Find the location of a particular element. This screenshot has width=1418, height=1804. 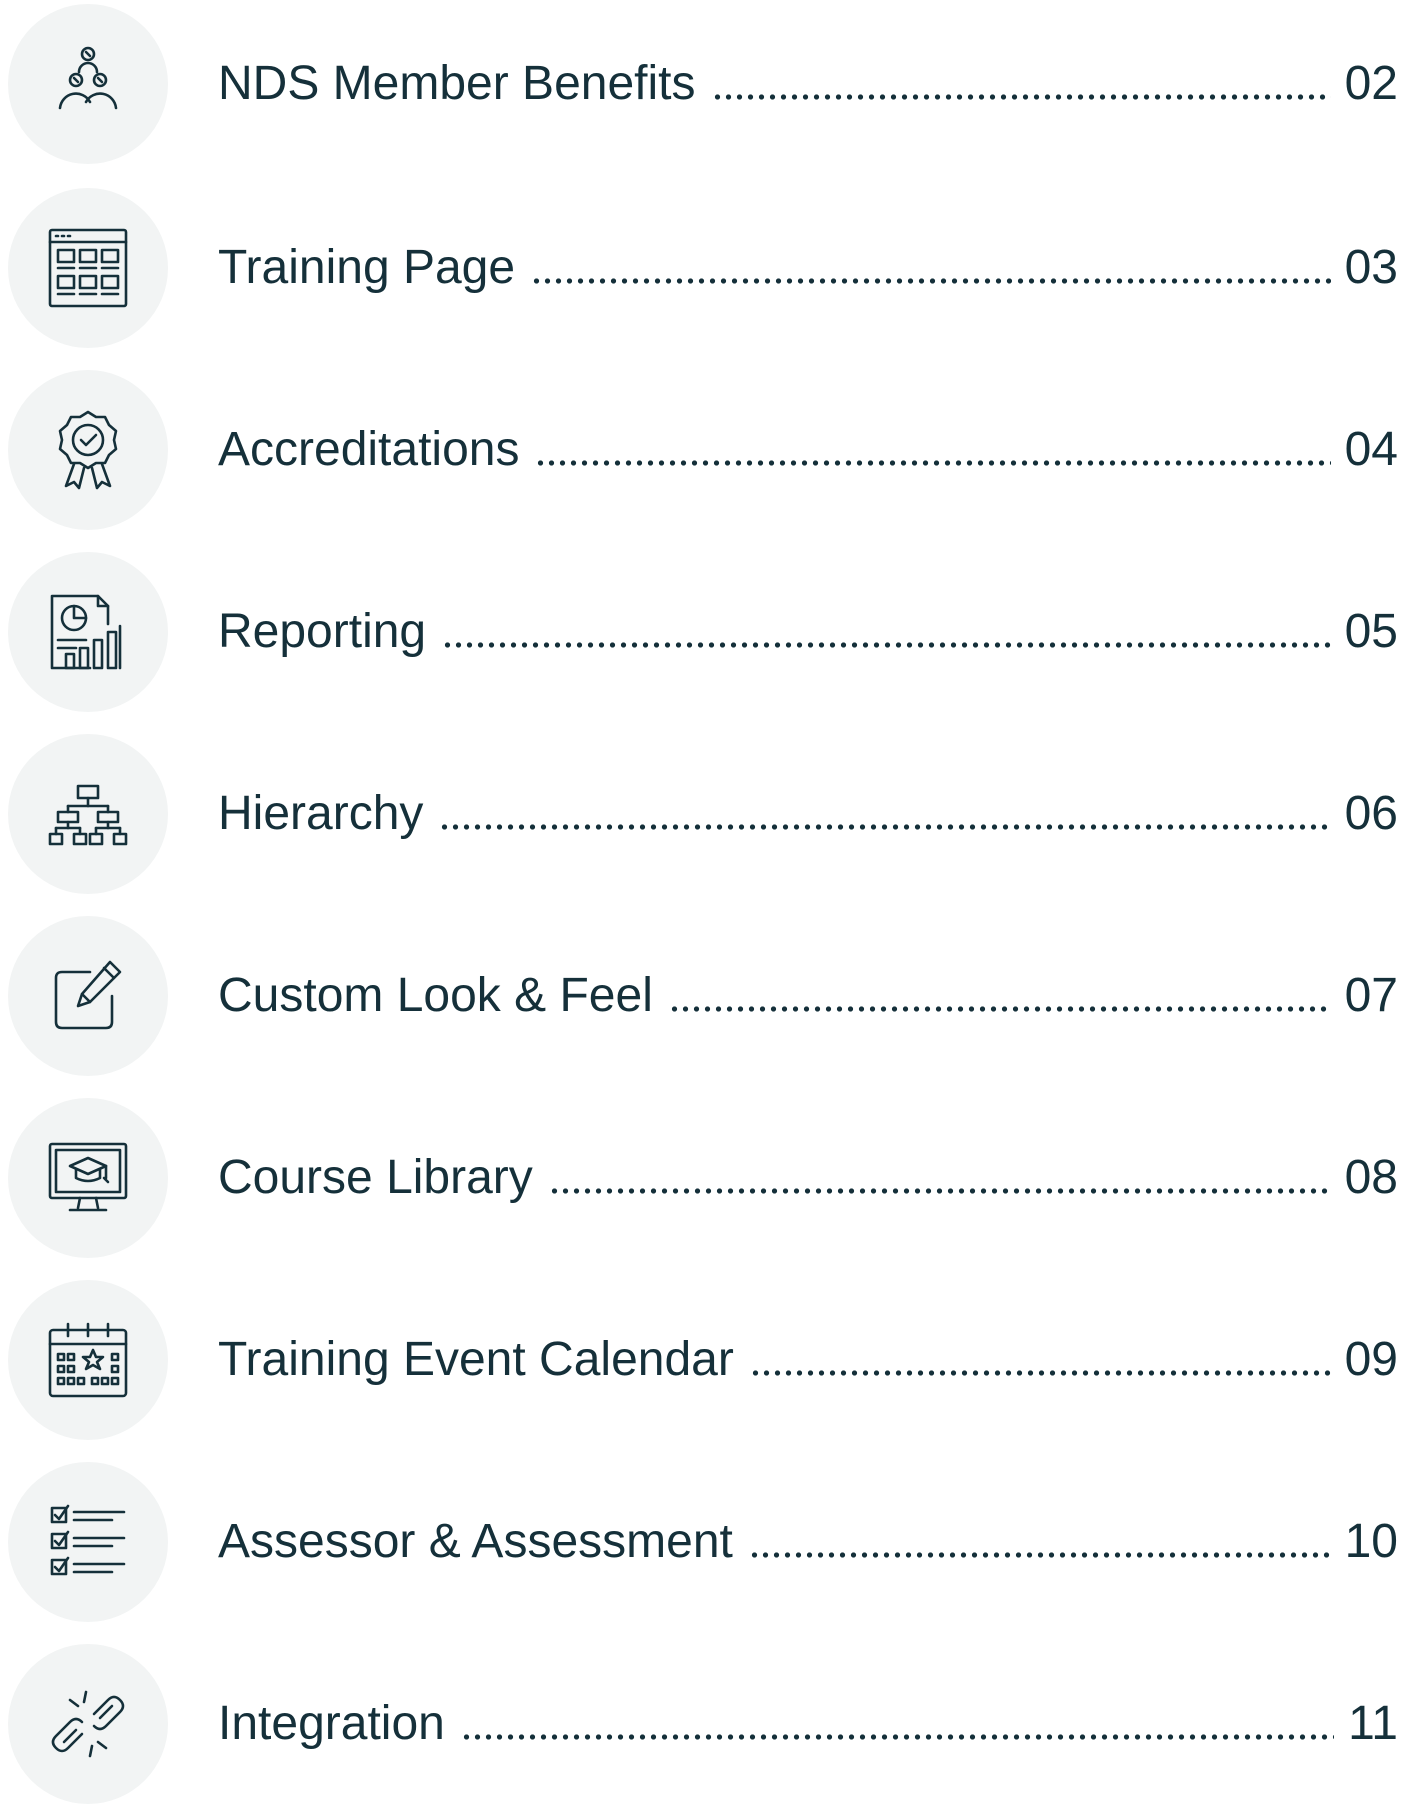

toc-entry-line: Integration 11 is located at coordinates (808, 1724).